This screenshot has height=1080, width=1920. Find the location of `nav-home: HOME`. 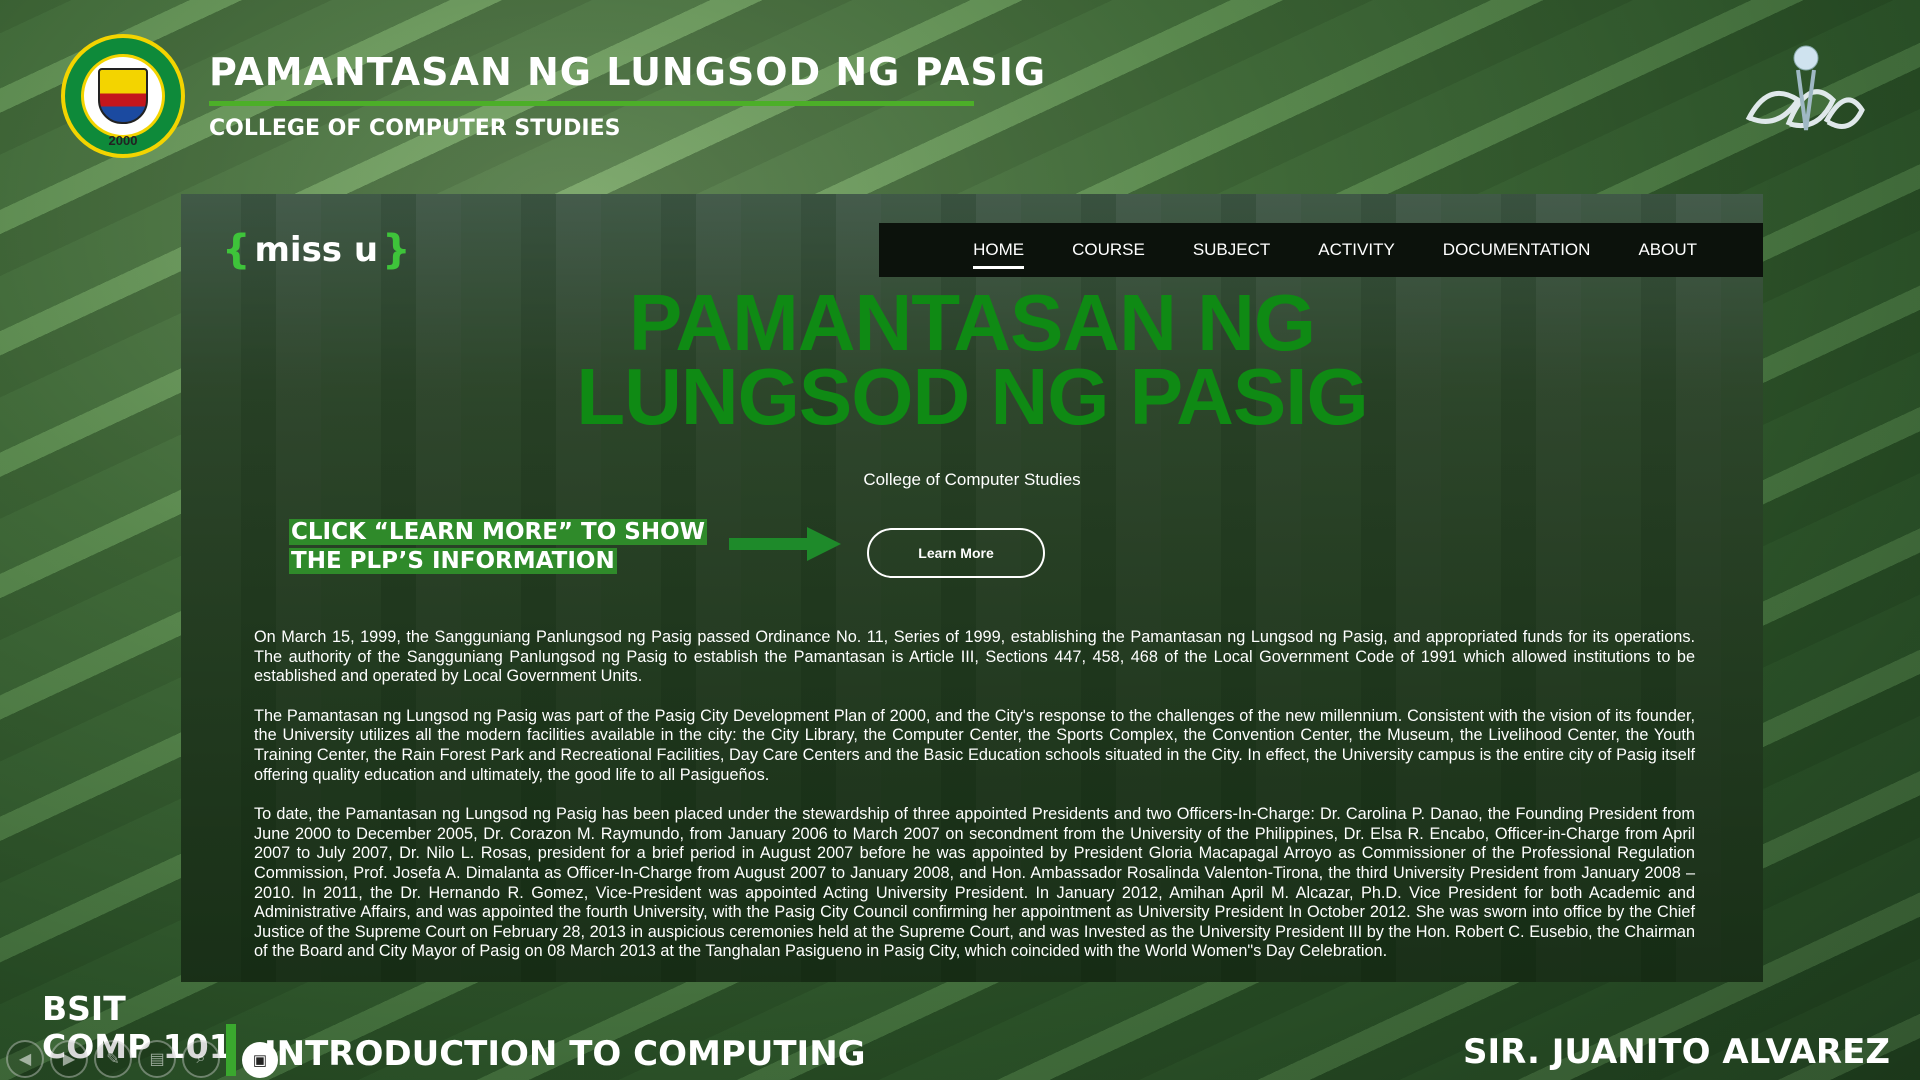

nav-home: HOME is located at coordinates (999, 252).